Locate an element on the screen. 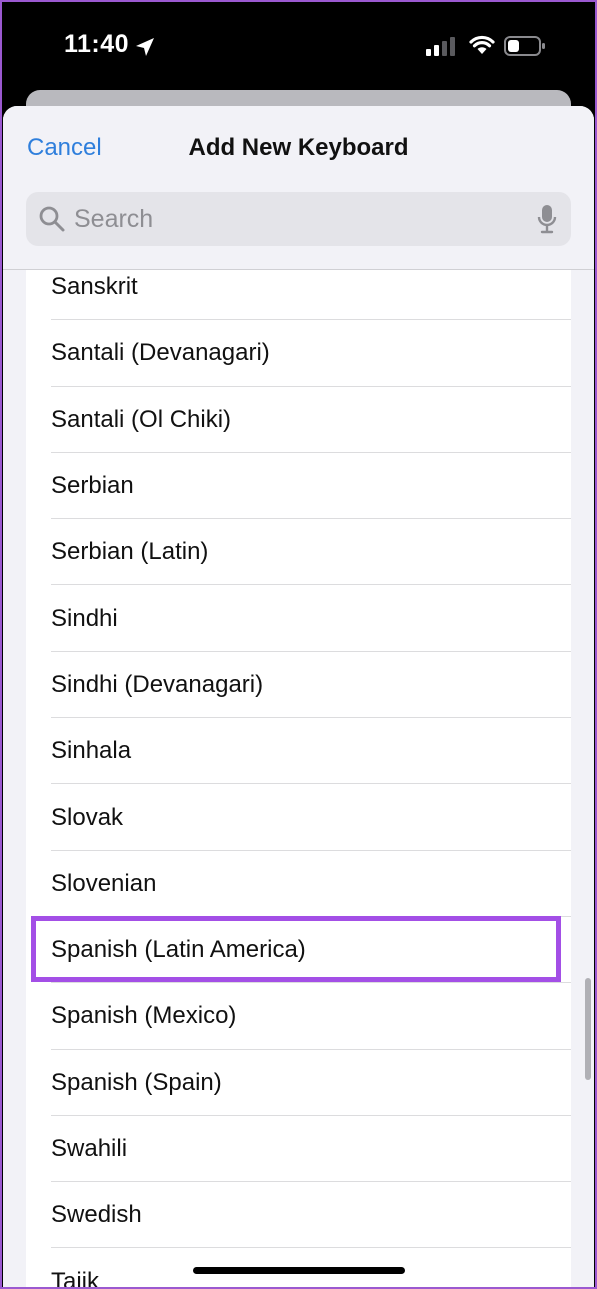 The height and width of the screenshot is (1289, 597). list-item-spanish-latin-america: Spanish (Latin America) is located at coordinates (298, 950).